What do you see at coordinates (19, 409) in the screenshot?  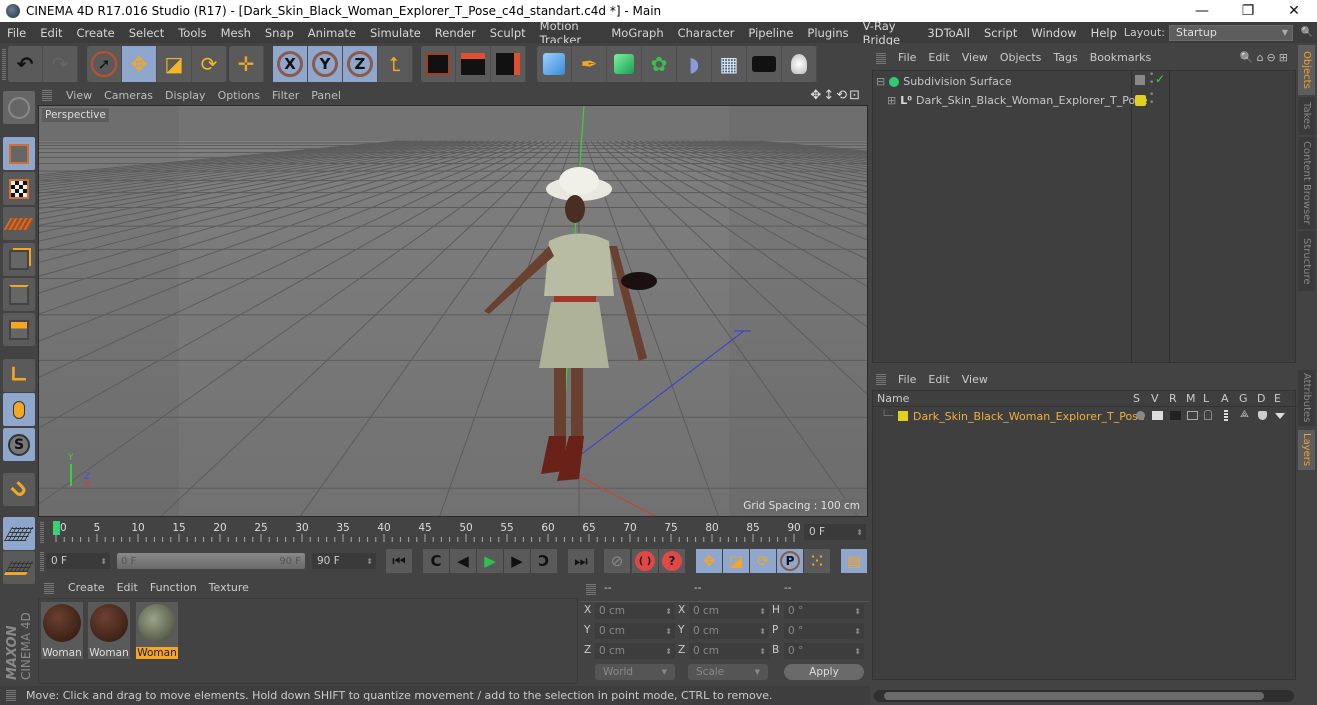 I see `tweak-mode-button` at bounding box center [19, 409].